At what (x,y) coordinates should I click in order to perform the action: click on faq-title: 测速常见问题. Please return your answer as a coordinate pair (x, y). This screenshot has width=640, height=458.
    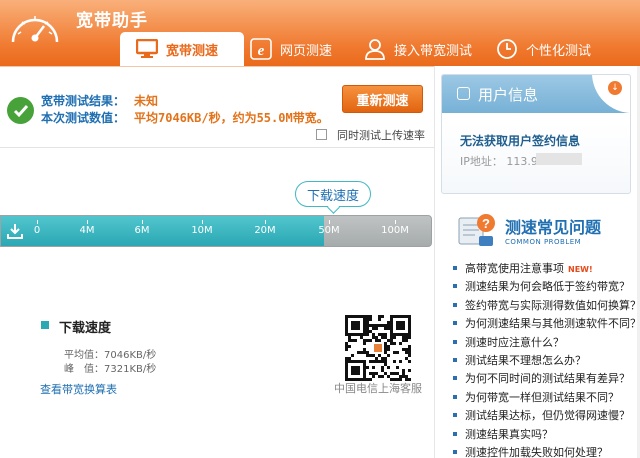
    Looking at the image, I should click on (553, 227).